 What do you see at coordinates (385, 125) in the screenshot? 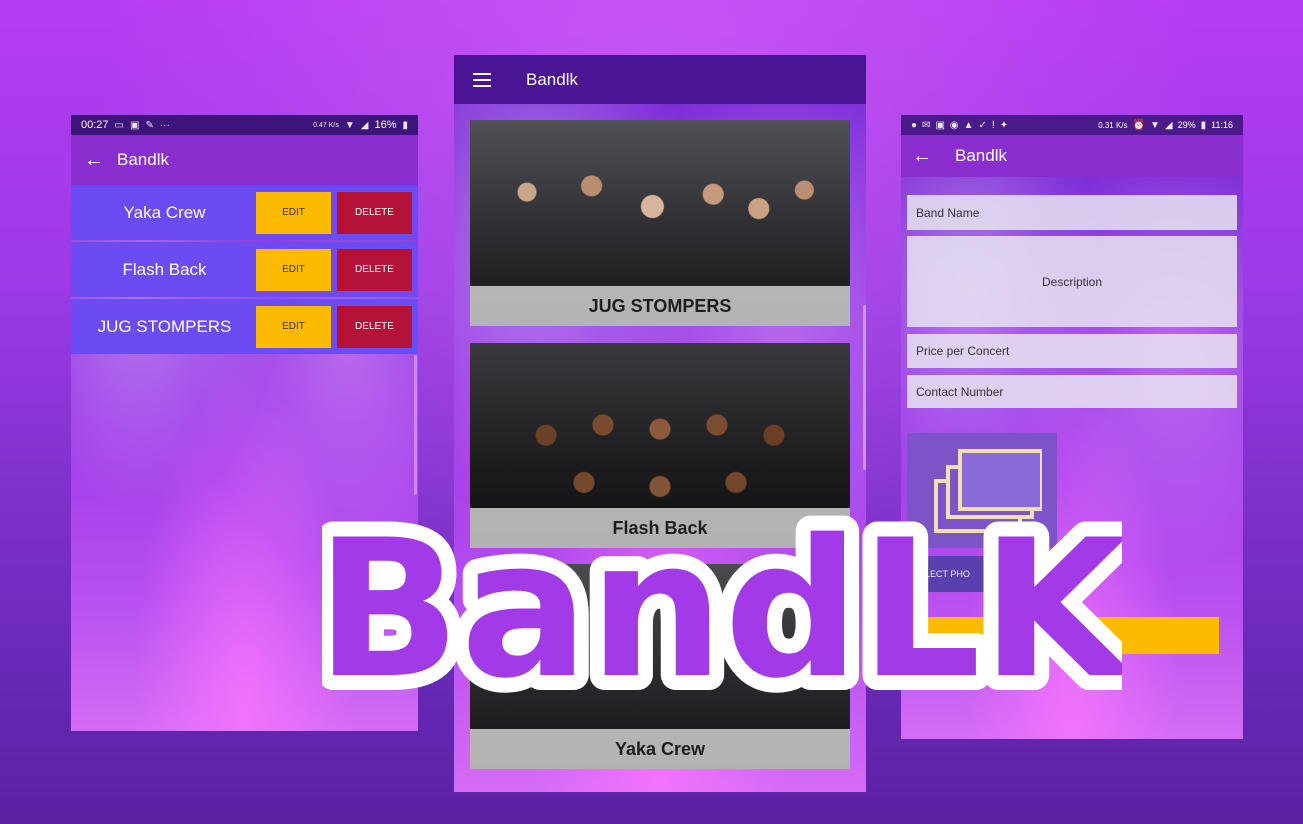
I see `battery-level: 16%` at bounding box center [385, 125].